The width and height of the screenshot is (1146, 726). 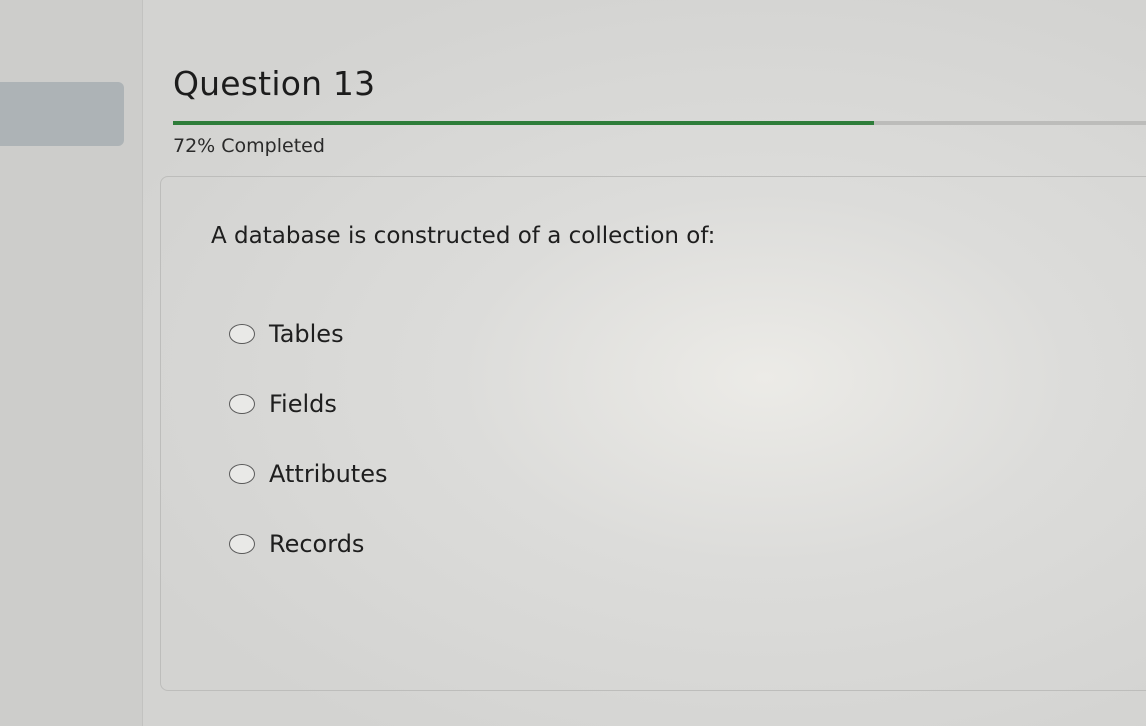 I want to click on option-tables: Tables, so click(x=308, y=334).